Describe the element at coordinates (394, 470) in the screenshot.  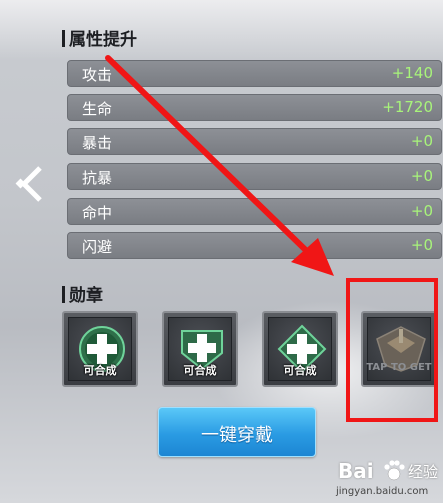
I see `paw-icon` at that location.